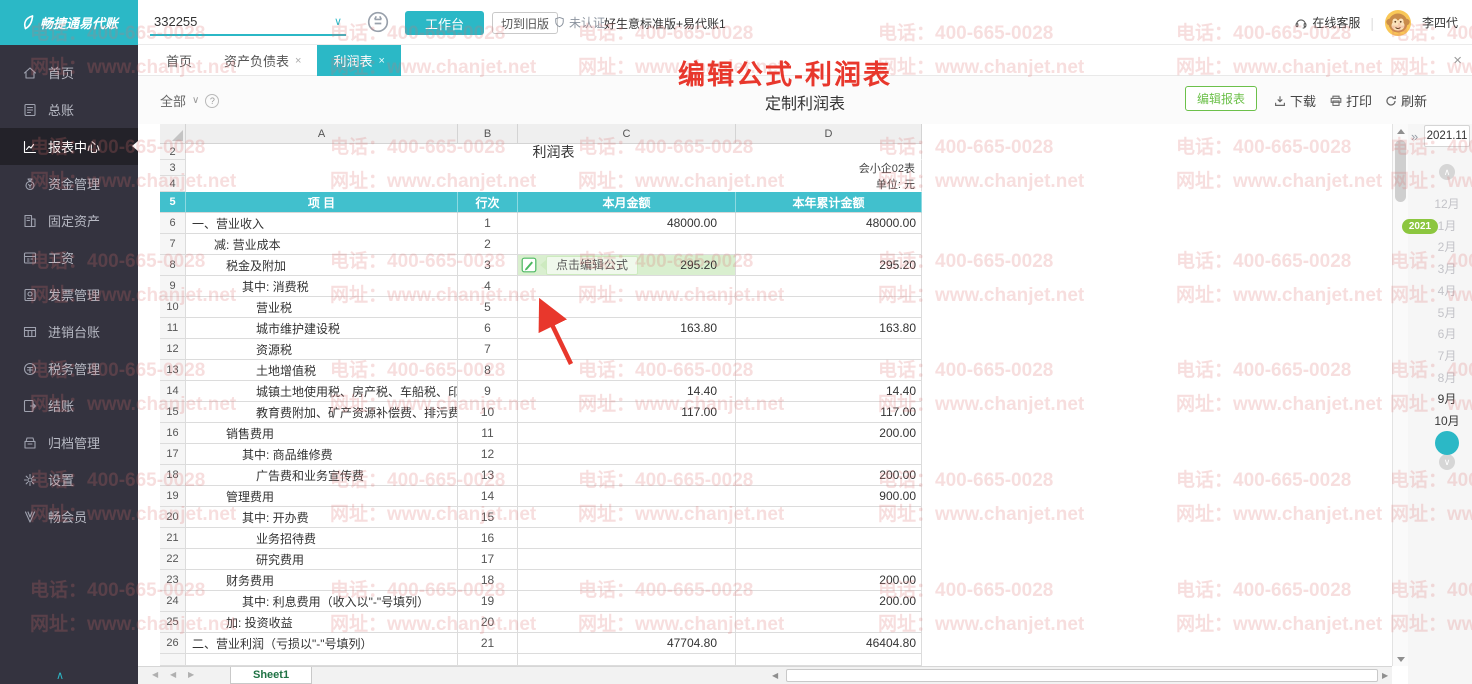  I want to click on row-header: 16, so click(173, 433).